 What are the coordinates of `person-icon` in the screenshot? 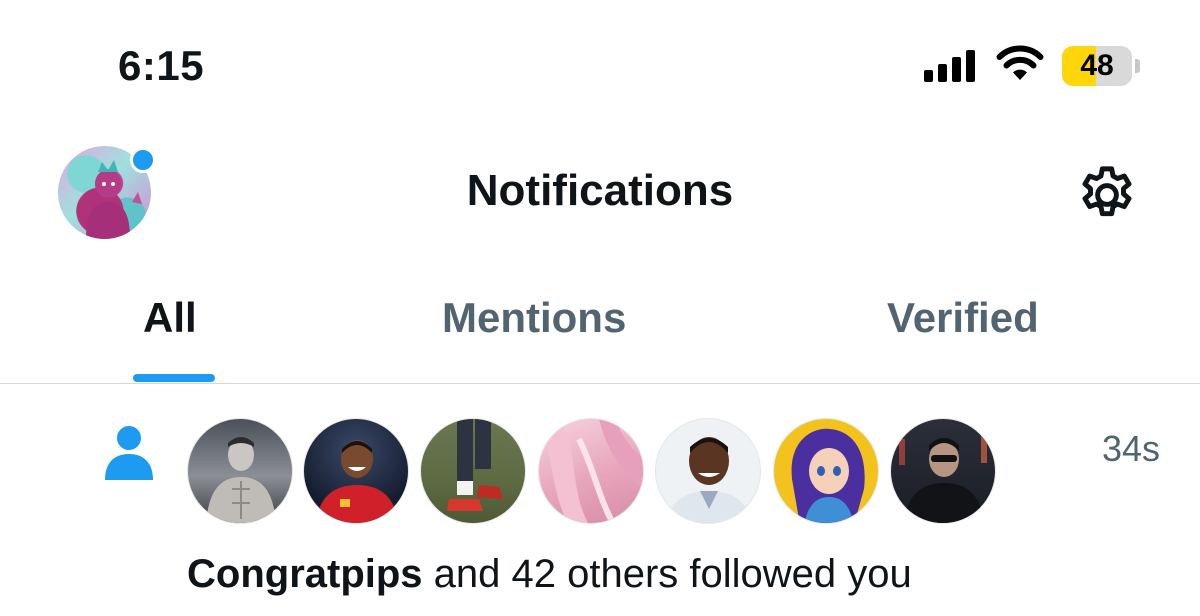 It's located at (129, 452).